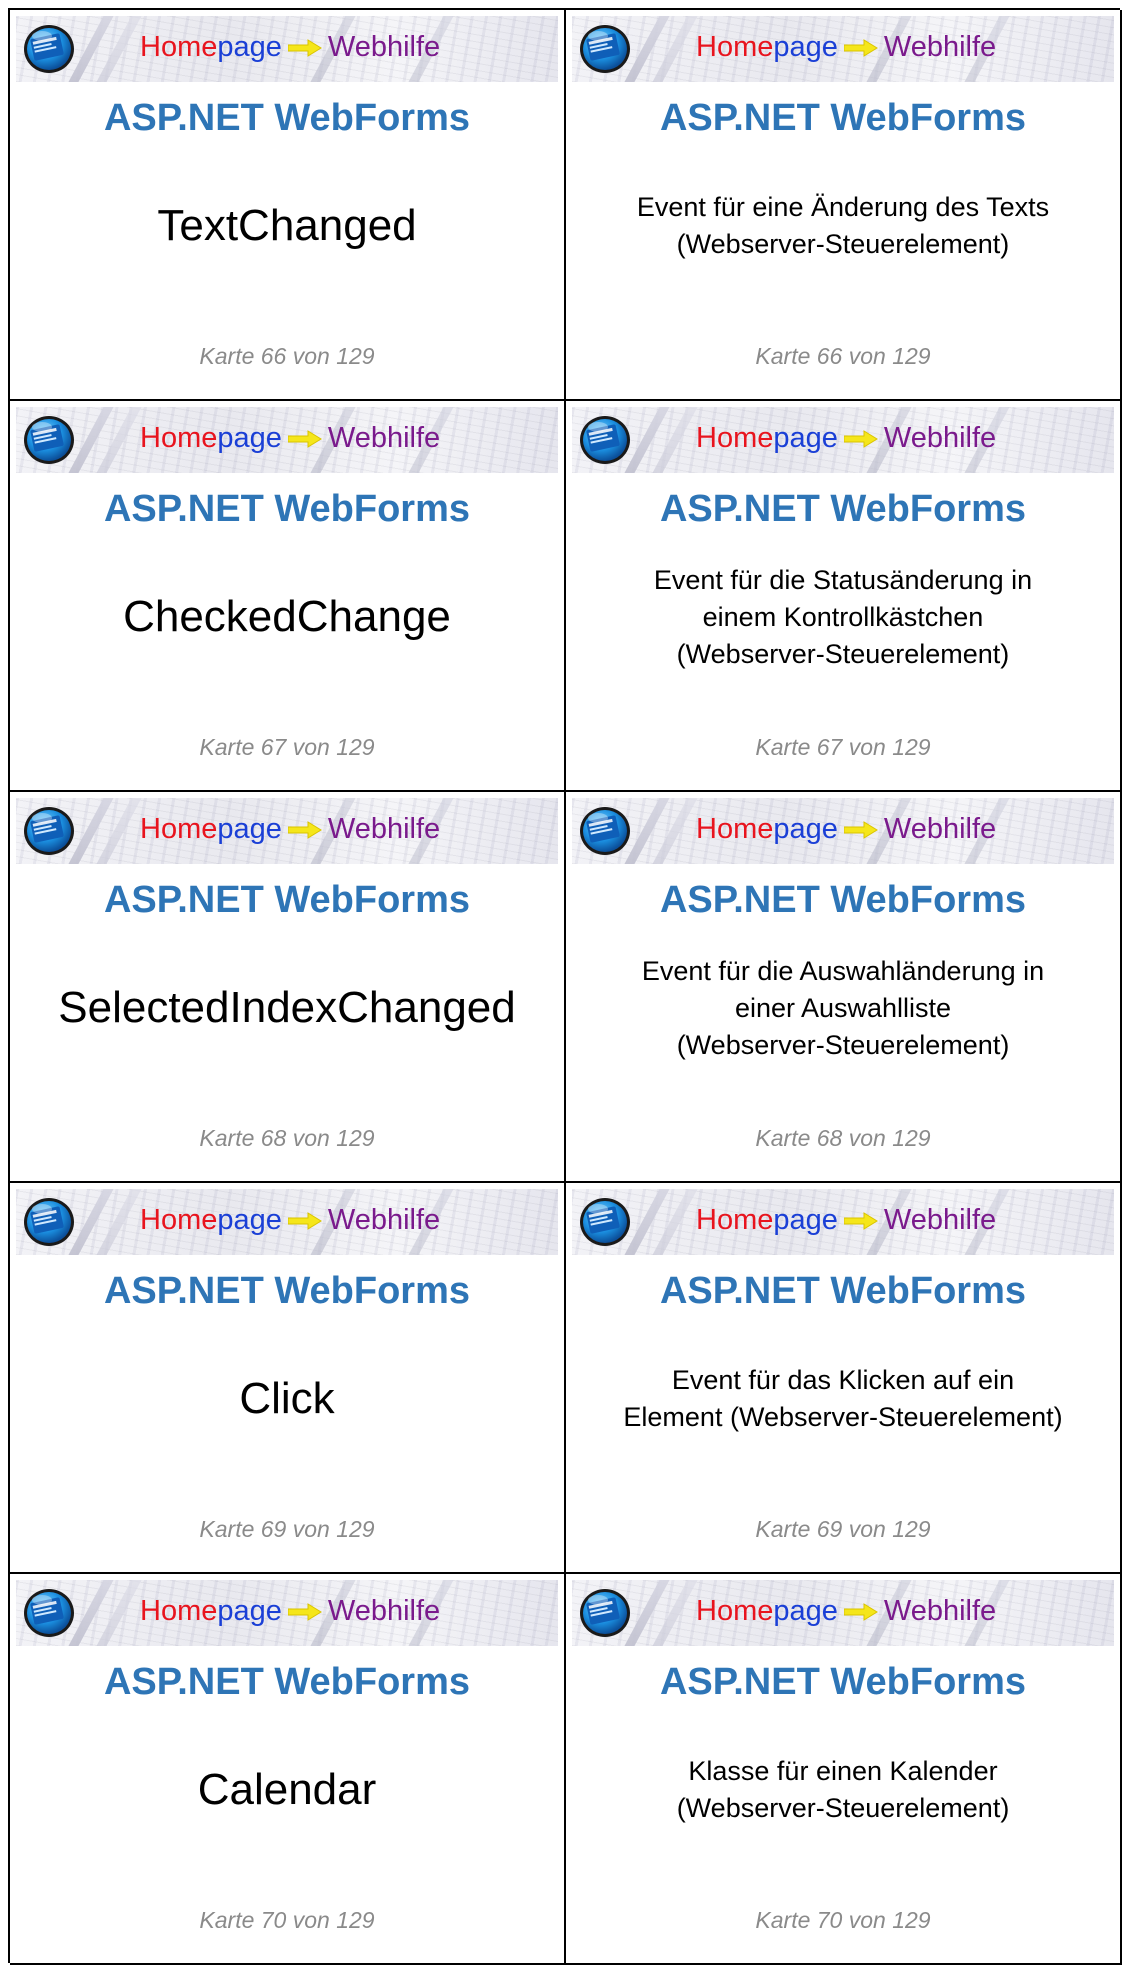  What do you see at coordinates (287, 1398) in the screenshot?
I see `card-term: Click` at bounding box center [287, 1398].